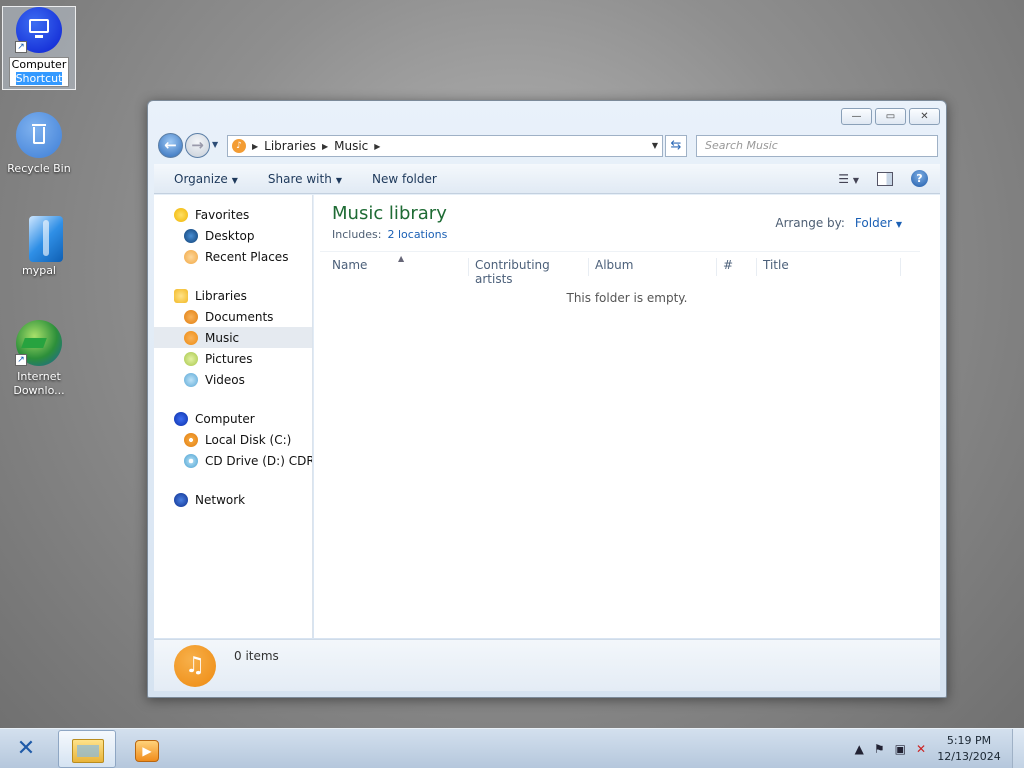 Image resolution: width=1024 pixels, height=768 pixels. Describe the element at coordinates (389, 213) in the screenshot. I see `library-title: Music library` at that location.